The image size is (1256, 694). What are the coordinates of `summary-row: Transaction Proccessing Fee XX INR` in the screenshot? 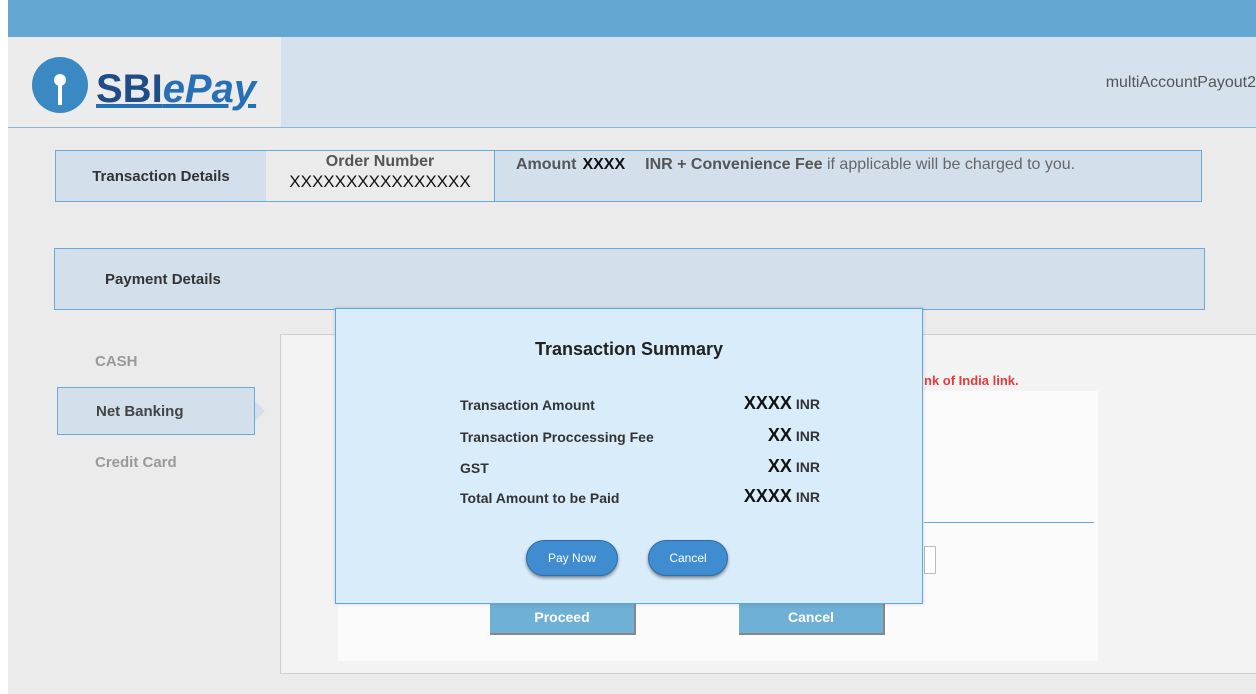 It's located at (640, 437).